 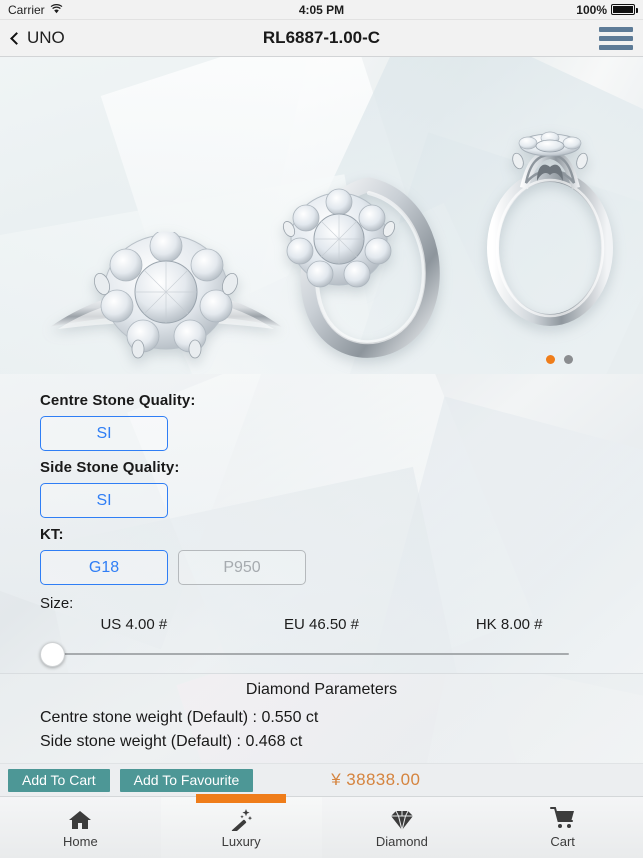 I want to click on size-eu-value: EU 46.50 #, so click(x=321, y=624).